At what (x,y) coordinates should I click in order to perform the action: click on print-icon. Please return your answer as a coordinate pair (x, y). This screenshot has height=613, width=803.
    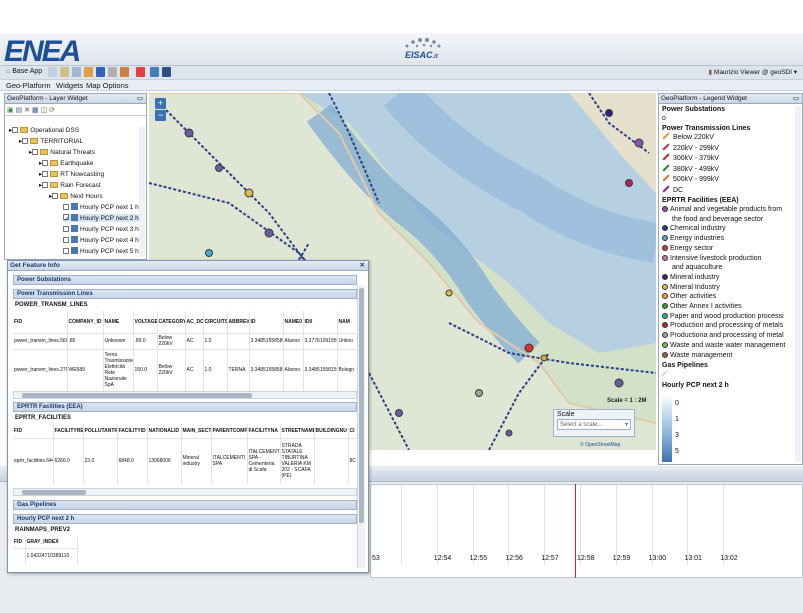
    Looking at the image, I should click on (154, 72).